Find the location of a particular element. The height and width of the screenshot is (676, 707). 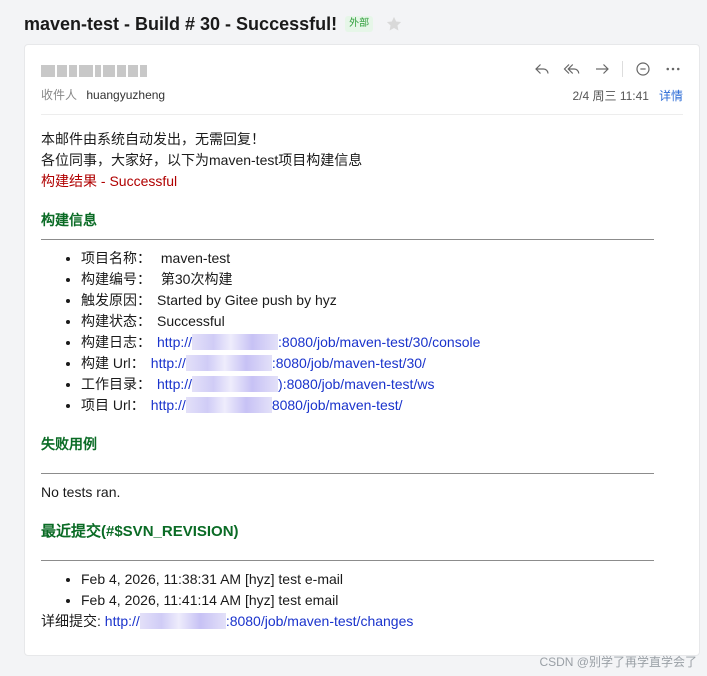

header-actions is located at coordinates (607, 69).